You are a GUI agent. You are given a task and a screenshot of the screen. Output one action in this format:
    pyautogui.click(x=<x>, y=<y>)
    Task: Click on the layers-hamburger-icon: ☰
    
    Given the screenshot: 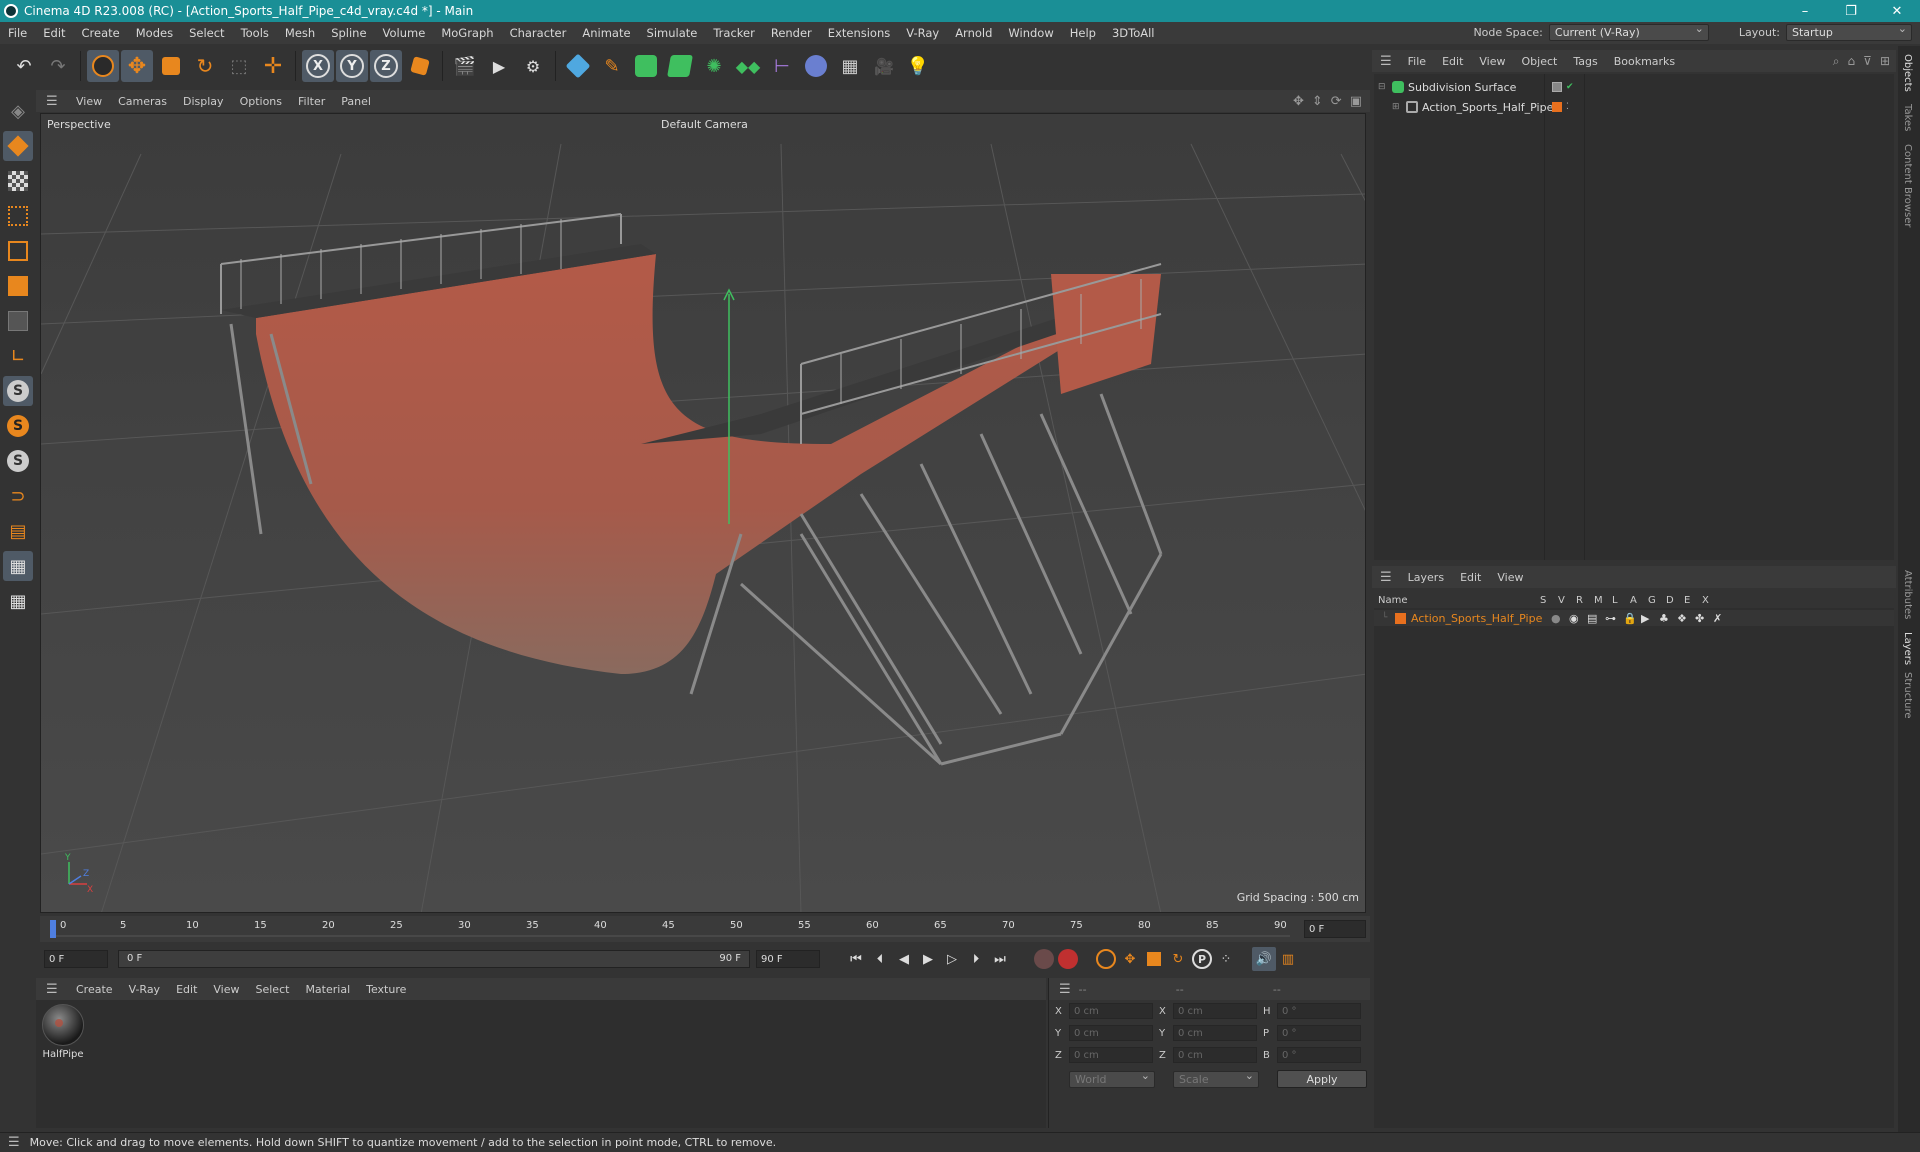 What is the action you would take?
    pyautogui.click(x=1386, y=577)
    